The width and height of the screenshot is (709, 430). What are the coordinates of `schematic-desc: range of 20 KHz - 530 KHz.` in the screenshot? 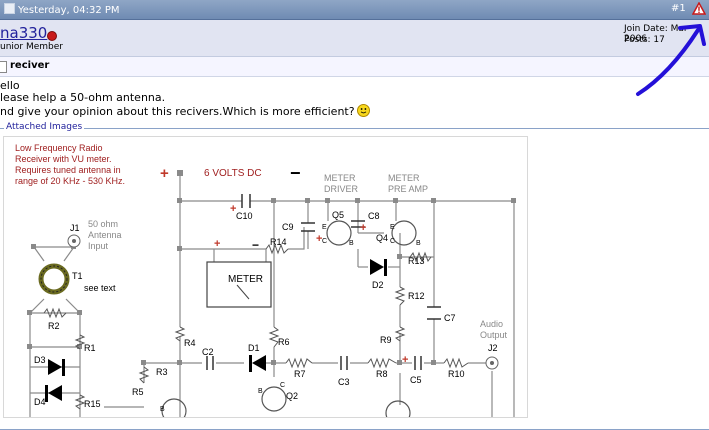 It's located at (70, 181).